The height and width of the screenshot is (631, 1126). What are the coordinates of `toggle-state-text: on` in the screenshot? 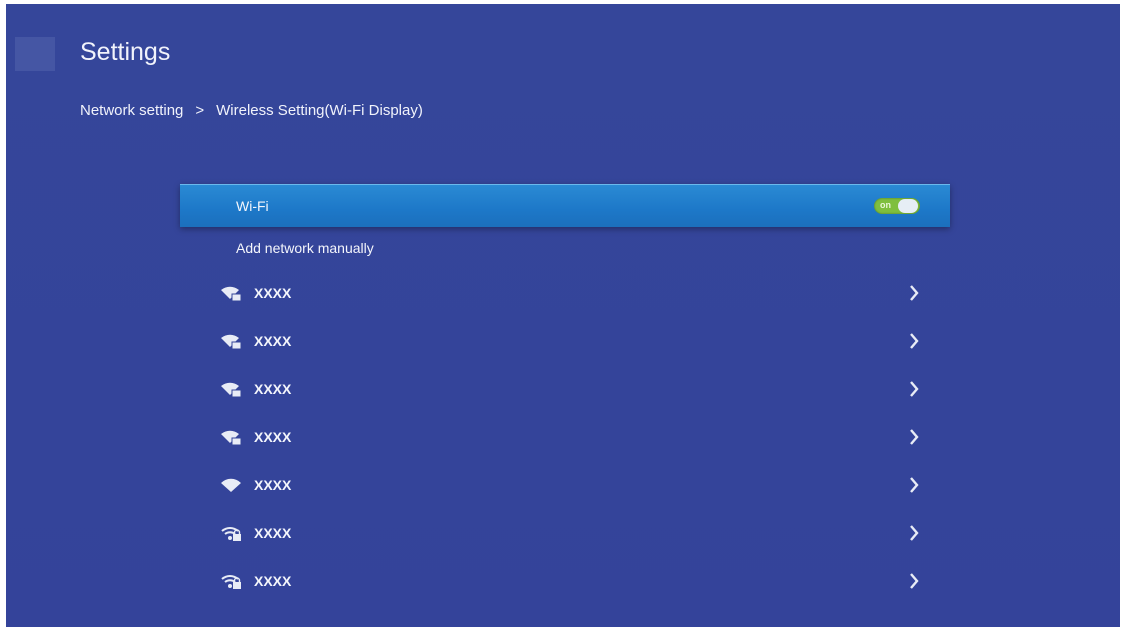 It's located at (885, 205).